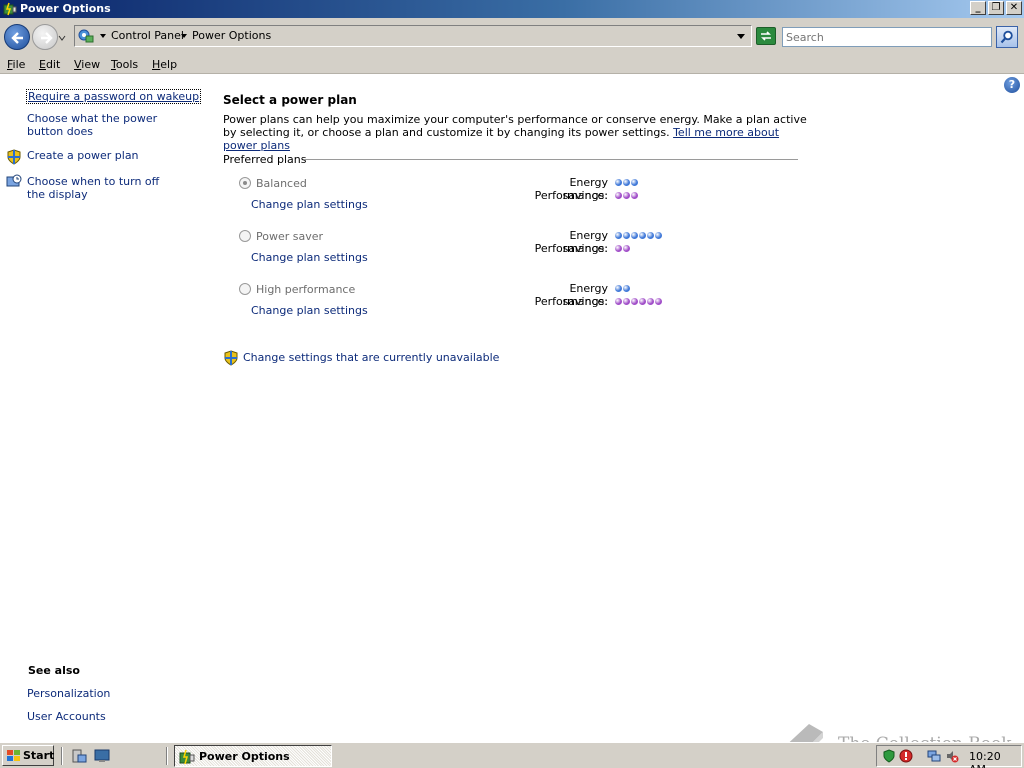  Describe the element at coordinates (19, 64) in the screenshot. I see `menu-label: ile` at that location.